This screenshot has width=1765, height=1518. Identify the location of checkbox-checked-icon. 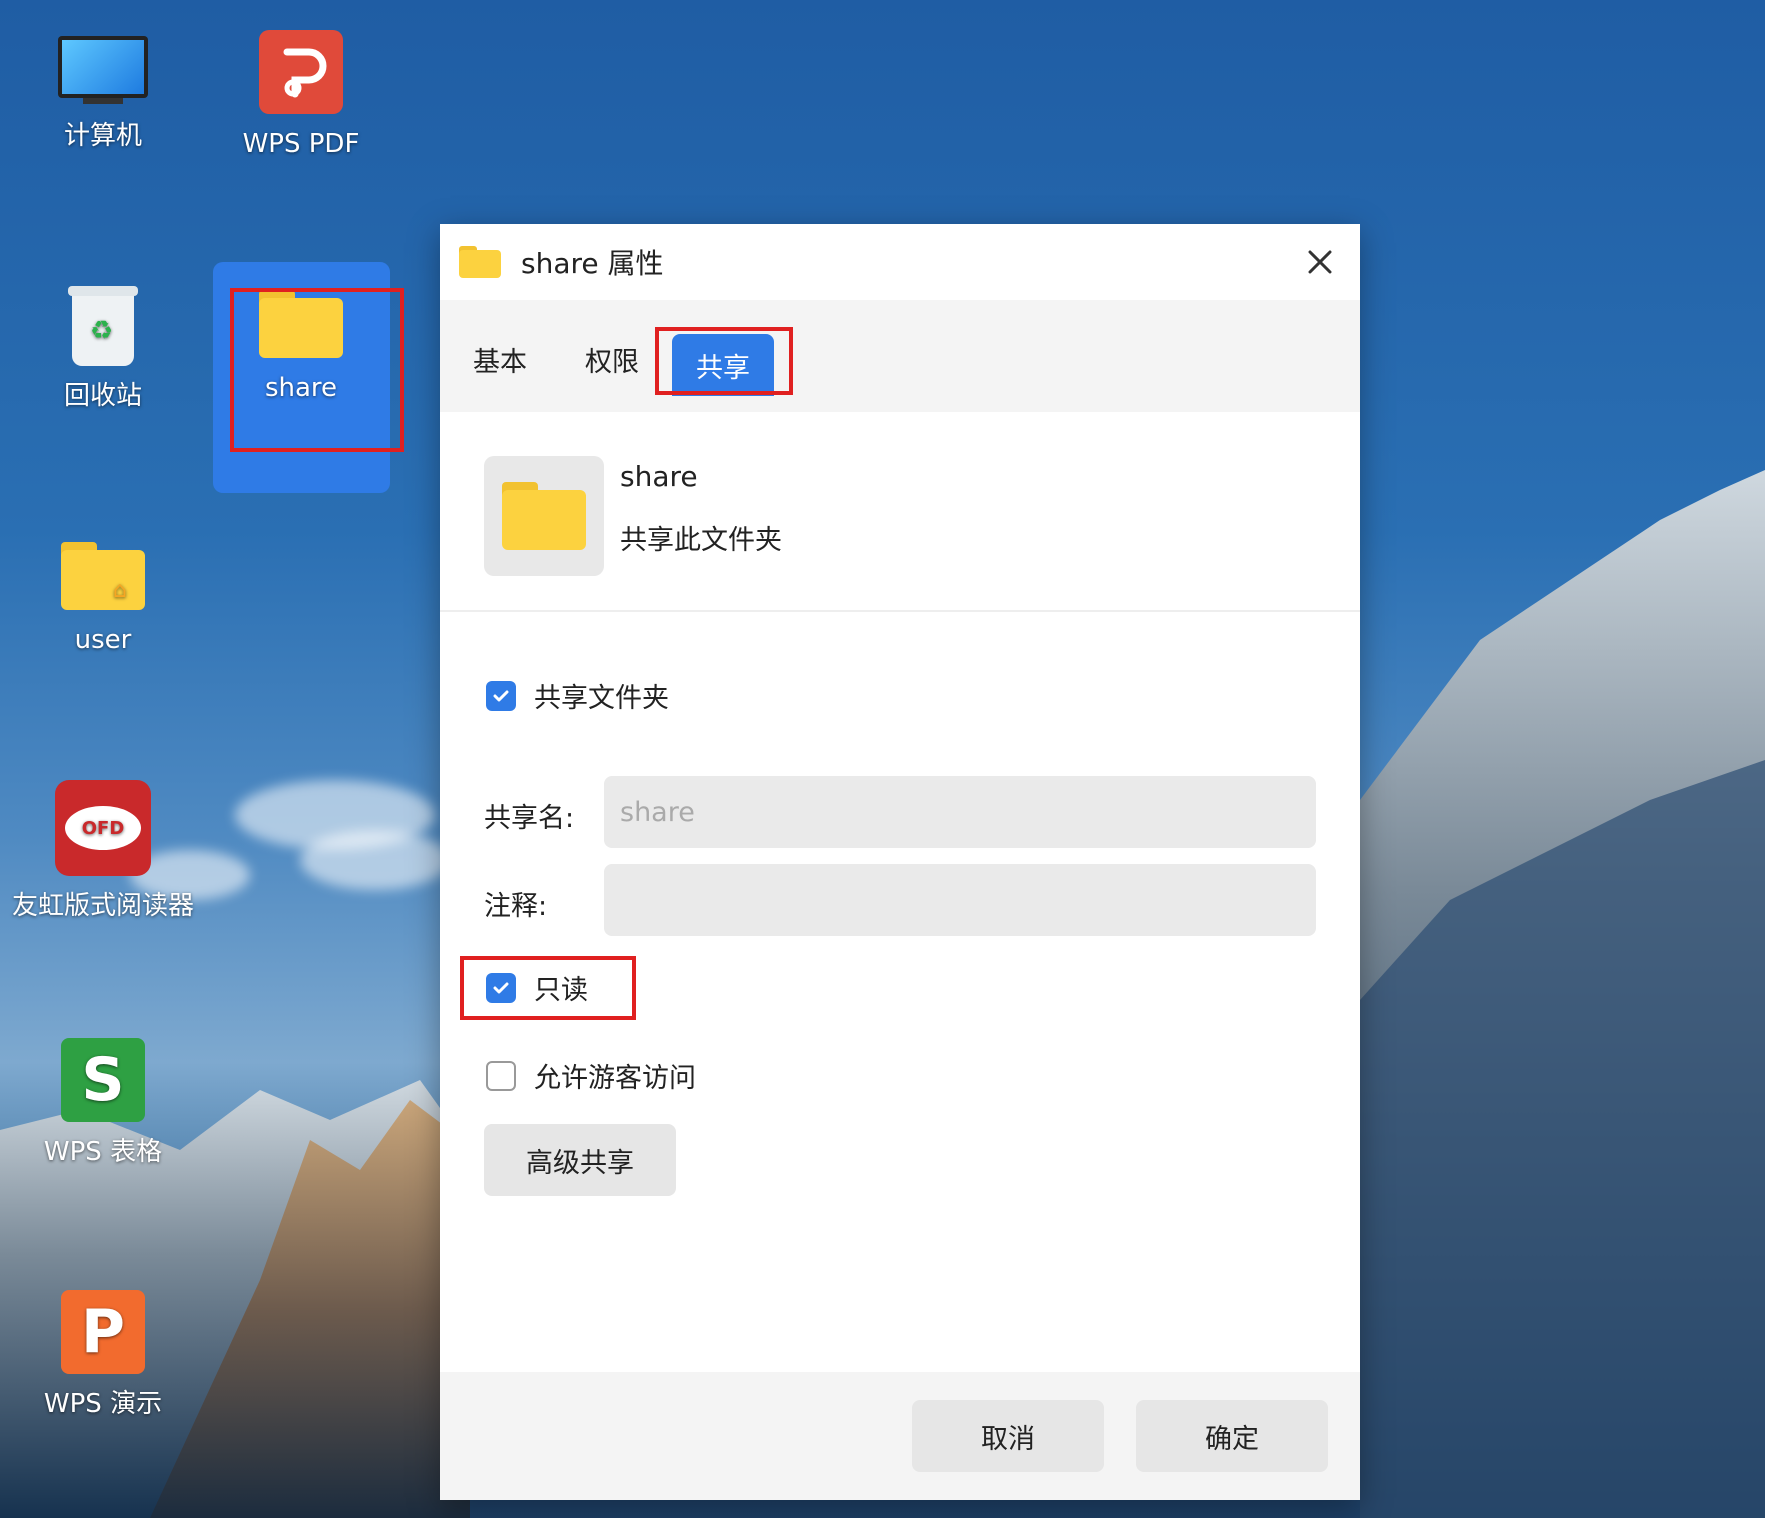
(501, 695).